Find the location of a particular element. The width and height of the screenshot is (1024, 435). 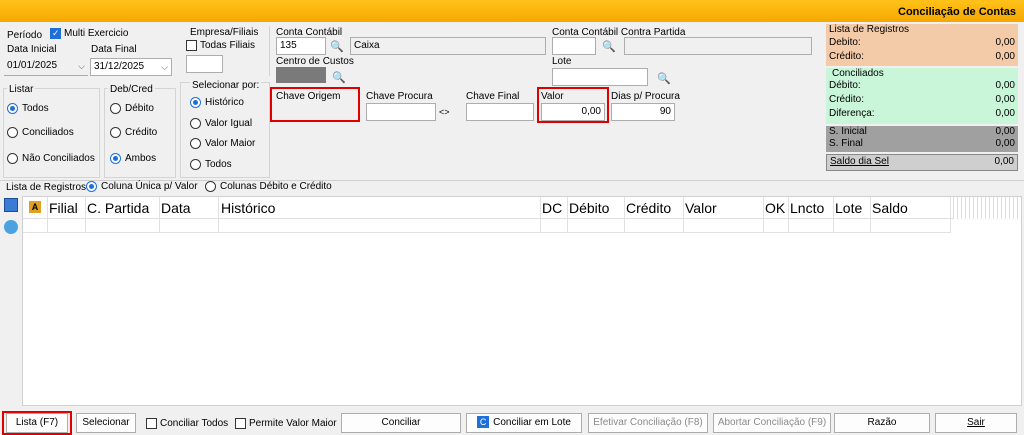

empresa-label: Empresa/Filiais is located at coordinates (224, 32).